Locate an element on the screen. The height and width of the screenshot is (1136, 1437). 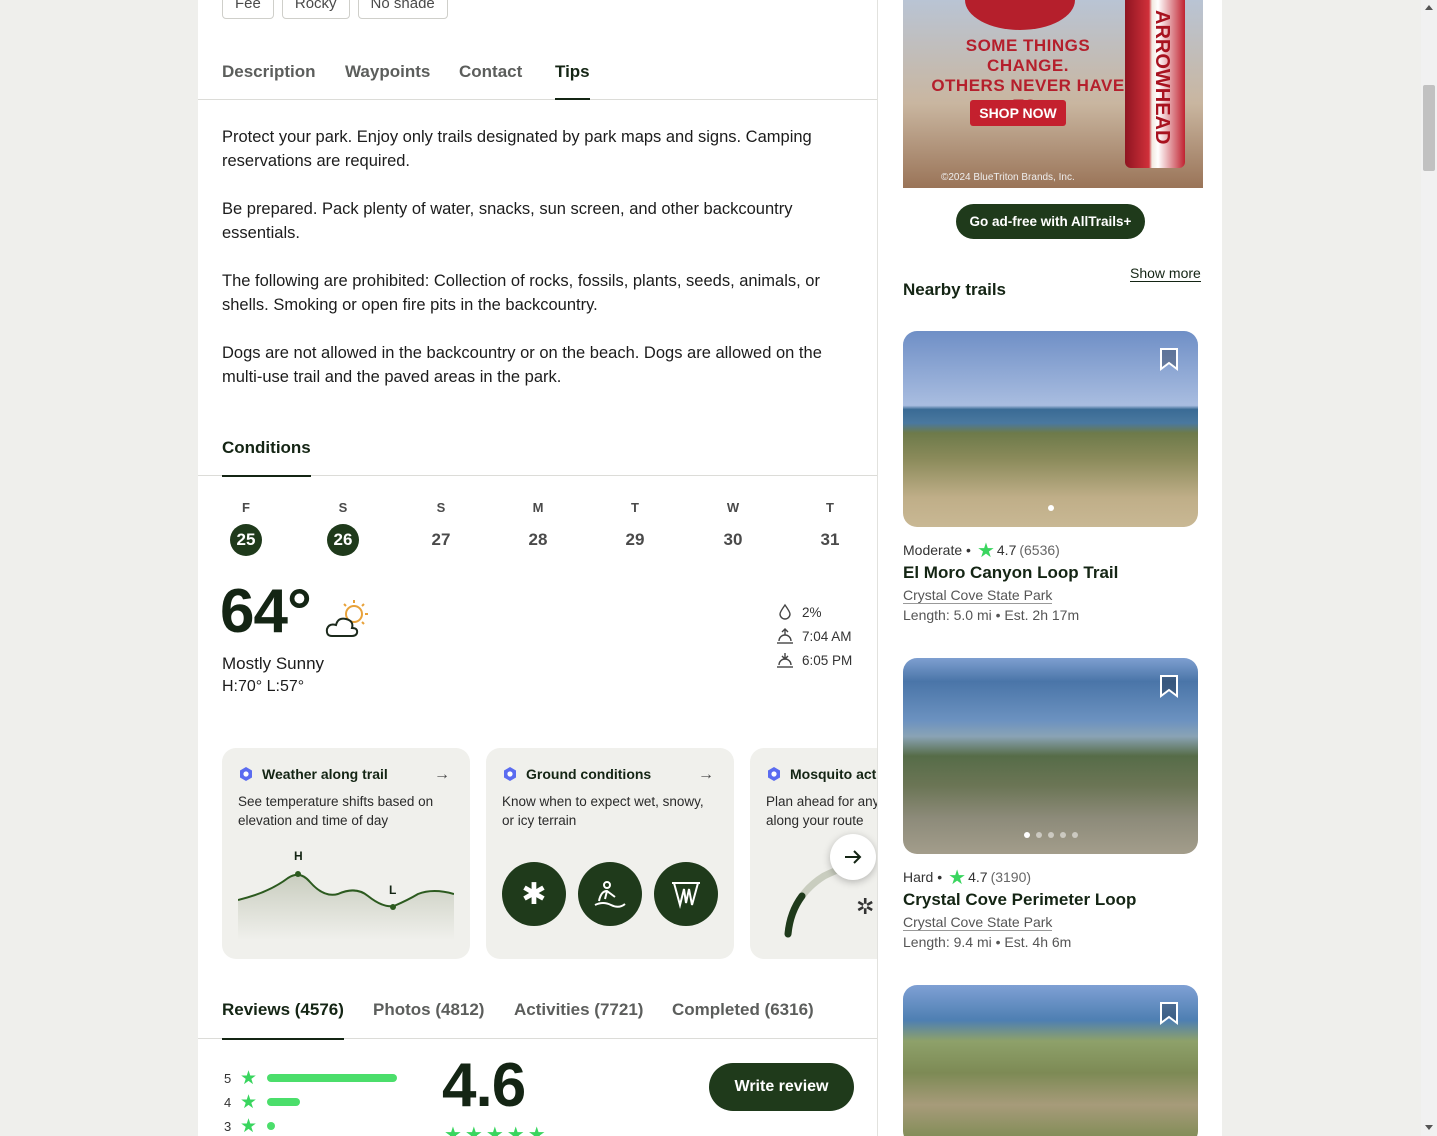
partly-sunny-icon is located at coordinates (346, 618).